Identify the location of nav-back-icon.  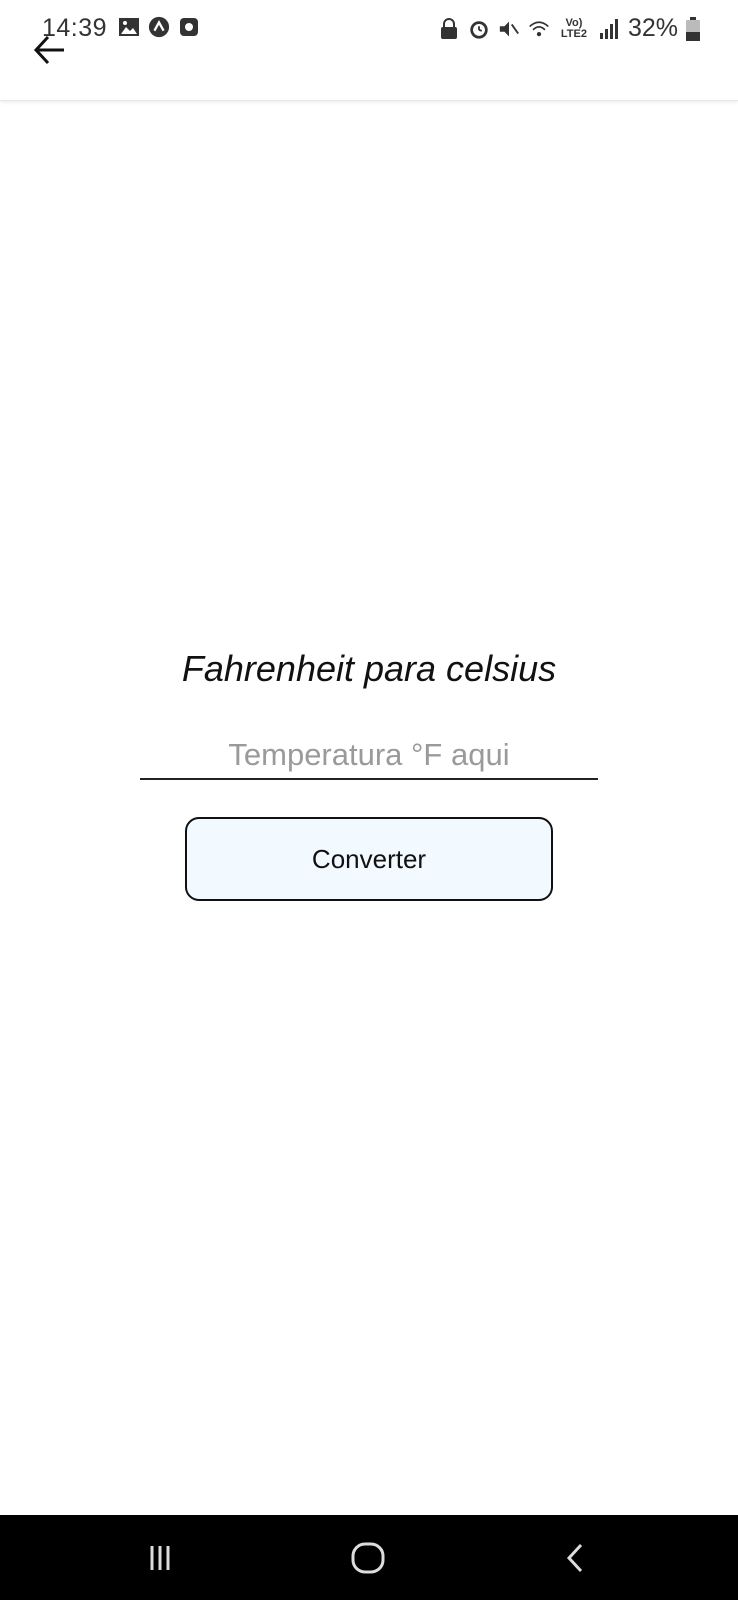
(574, 1558).